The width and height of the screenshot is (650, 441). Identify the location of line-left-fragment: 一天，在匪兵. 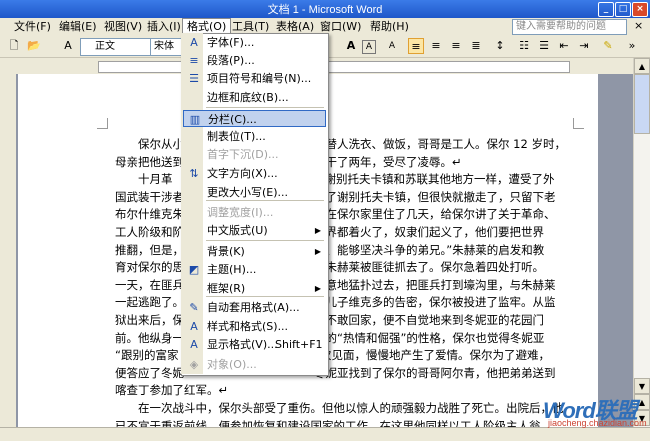
(149, 284).